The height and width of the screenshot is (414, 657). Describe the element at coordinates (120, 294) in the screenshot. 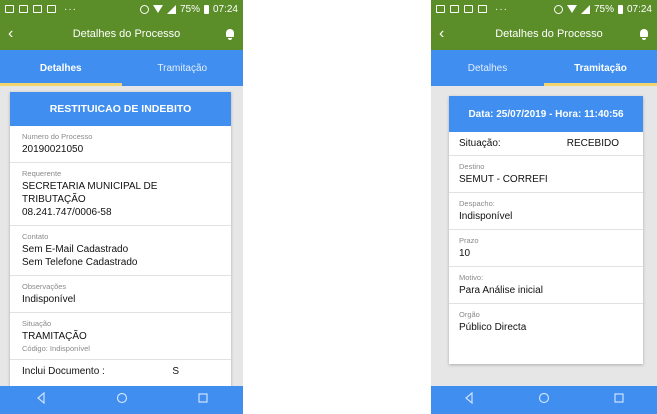

I see `field-observacoes: Observações Indisponível` at that location.